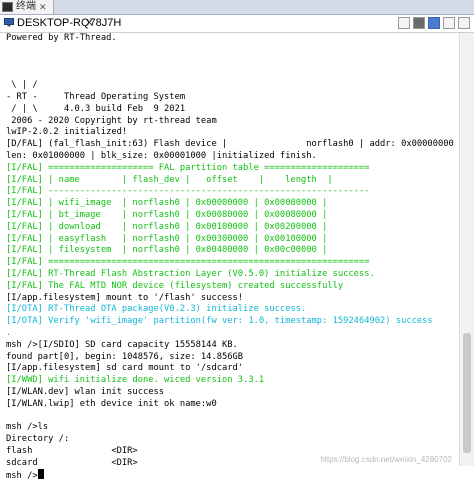 The image size is (474, 481). I want to click on minimize-button, so click(449, 23).